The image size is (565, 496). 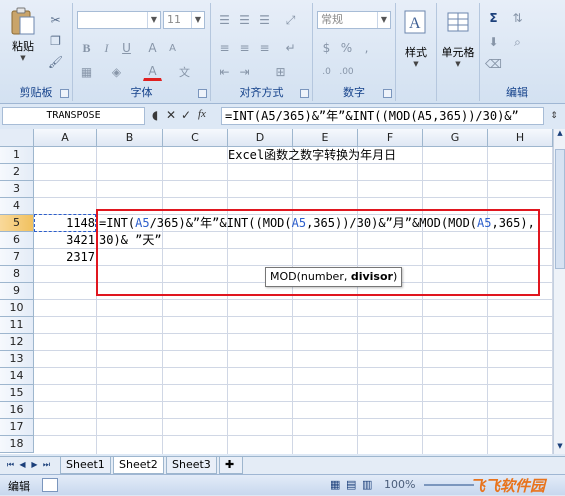 I want to click on paste-dropdown-icon: ▼, so click(x=23, y=58).